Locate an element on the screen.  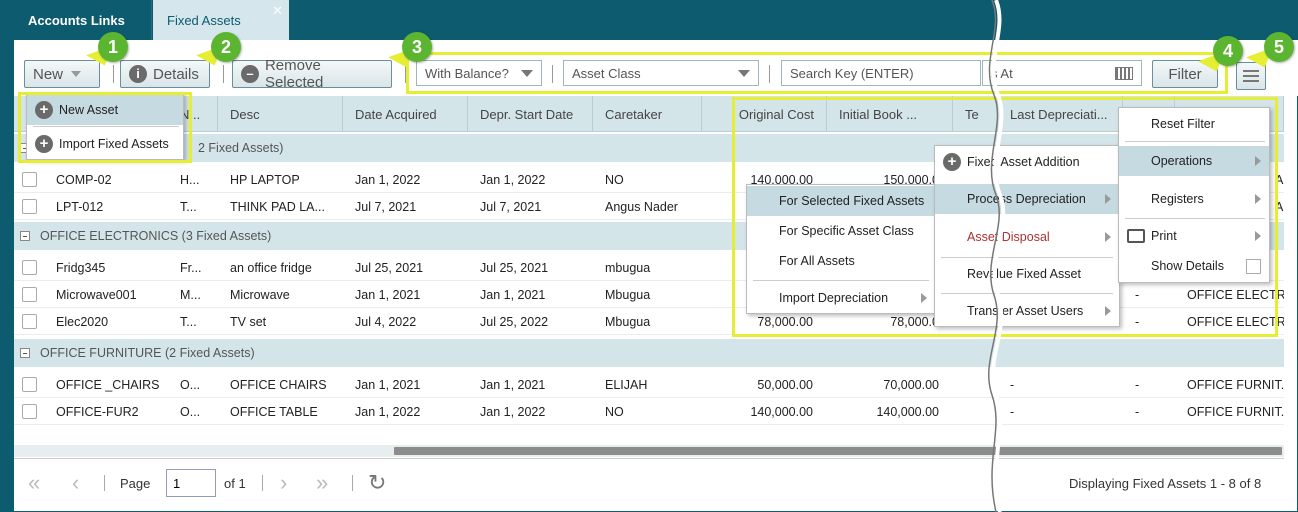
tab-bar: Accounts Links Fixed Assets ✕ is located at coordinates (649, 20).